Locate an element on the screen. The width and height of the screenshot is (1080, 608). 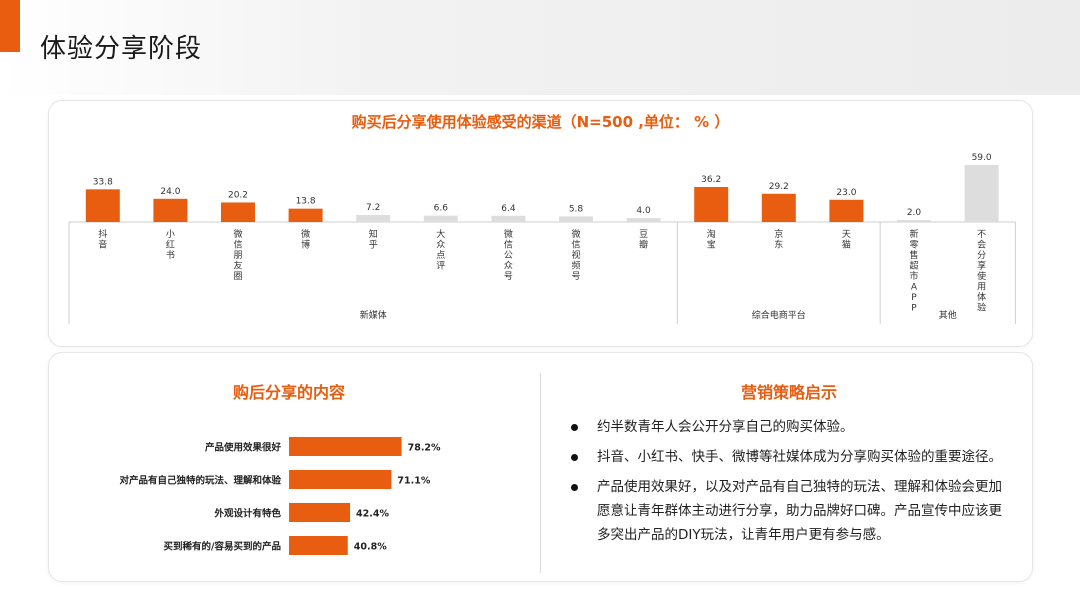
category-label: 音 is located at coordinates (102, 245).